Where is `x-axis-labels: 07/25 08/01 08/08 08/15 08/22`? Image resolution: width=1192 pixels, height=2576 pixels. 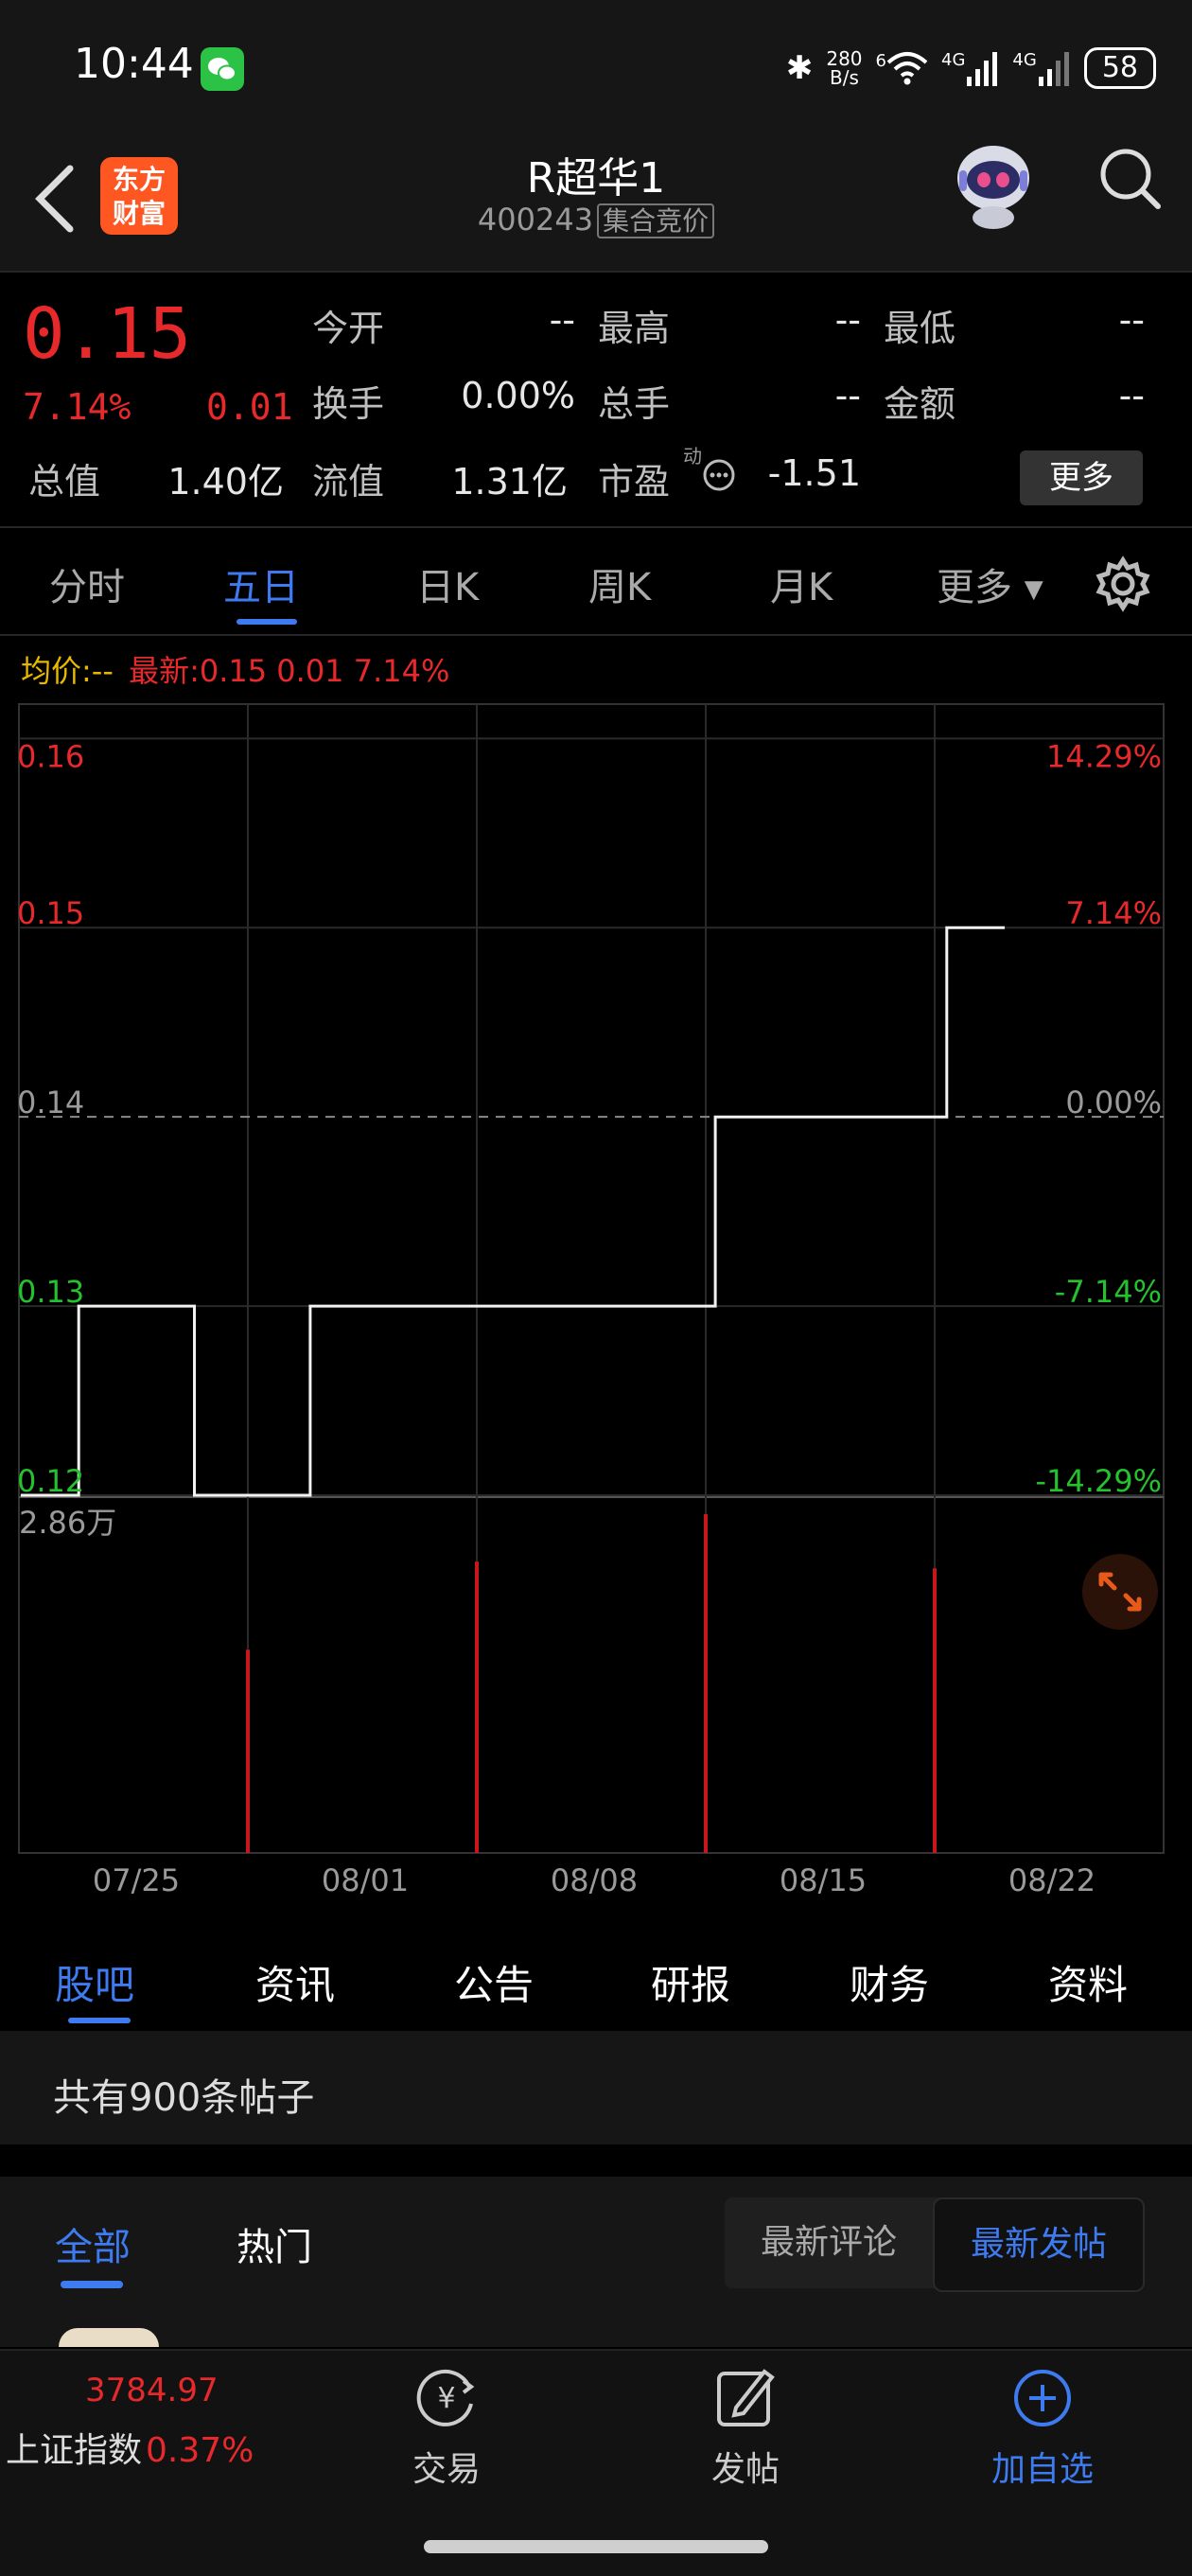
x-axis-labels: 07/25 08/01 08/08 08/15 08/22 is located at coordinates (594, 1880).